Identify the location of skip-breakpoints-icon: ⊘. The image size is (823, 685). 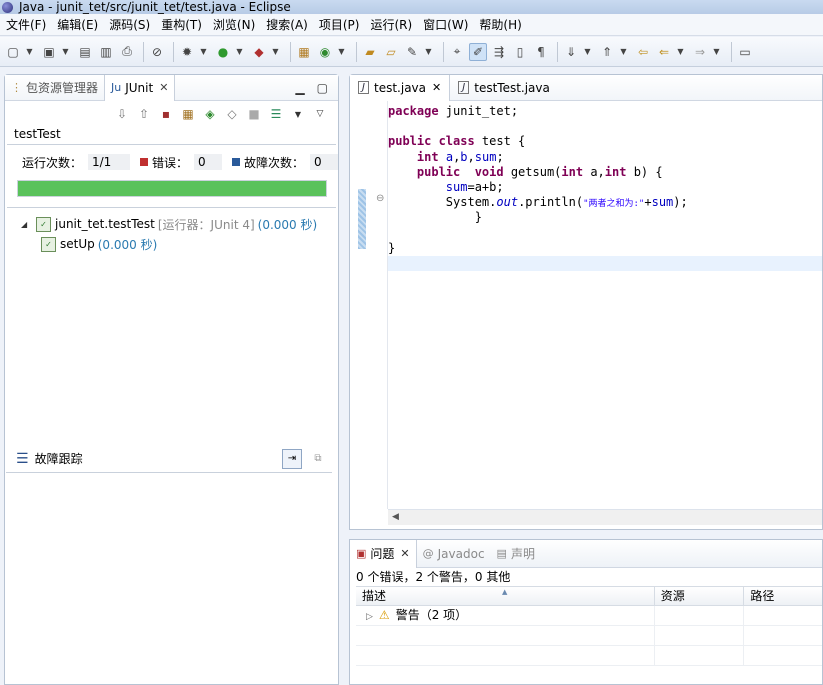
(157, 52).